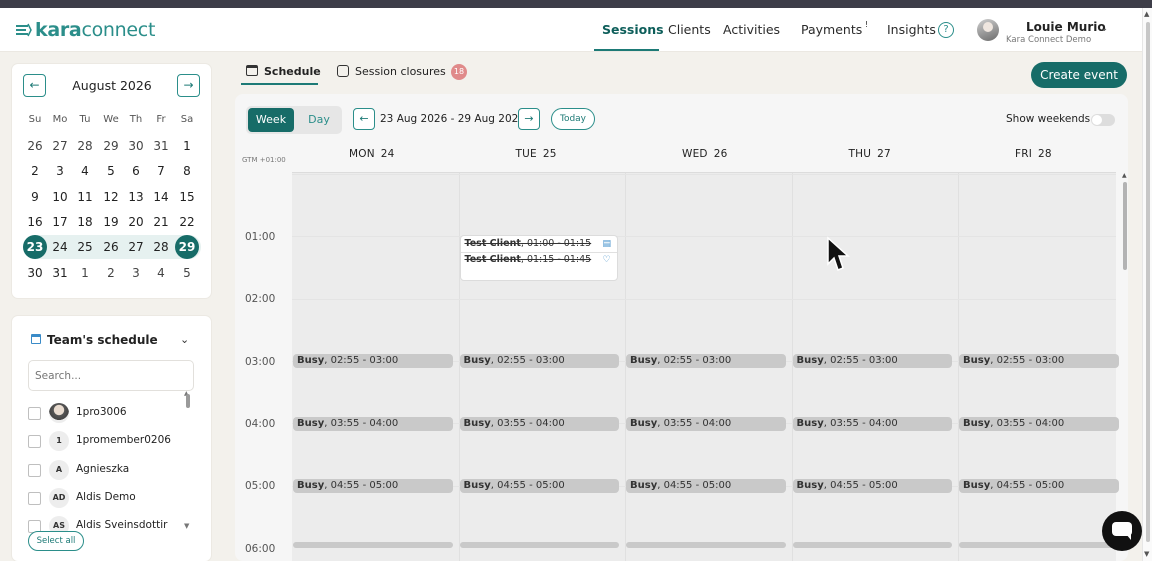 The width and height of the screenshot is (1152, 561). What do you see at coordinates (364, 119) in the screenshot?
I see `prev-week-button: ←` at bounding box center [364, 119].